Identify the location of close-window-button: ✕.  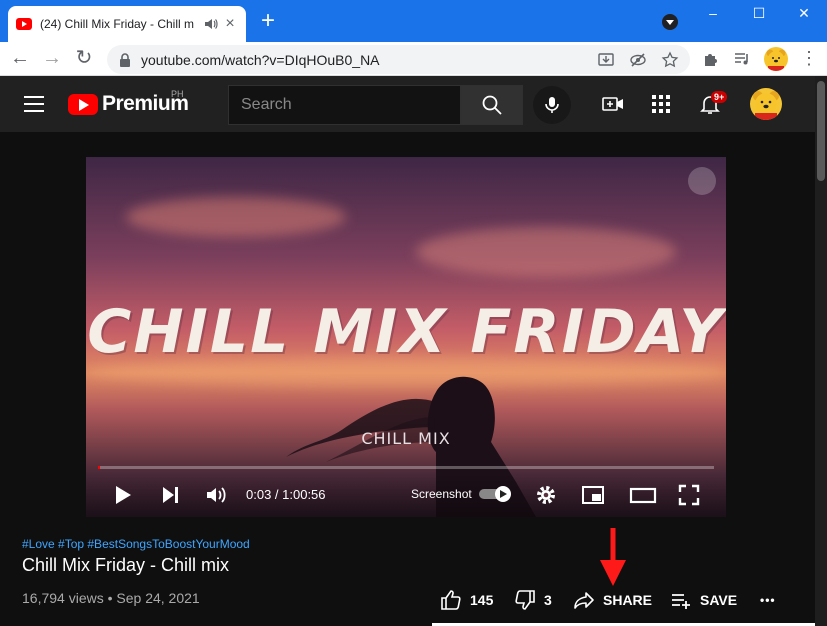
(804, 14).